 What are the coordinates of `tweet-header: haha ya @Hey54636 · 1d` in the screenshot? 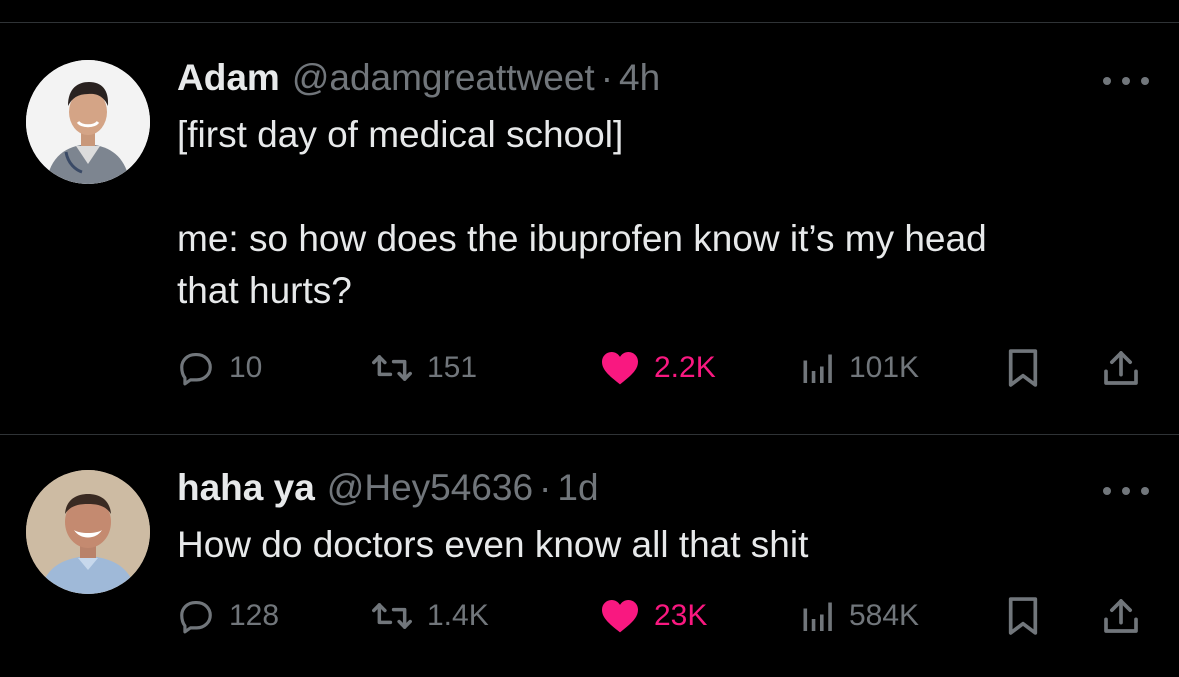 It's located at (388, 488).